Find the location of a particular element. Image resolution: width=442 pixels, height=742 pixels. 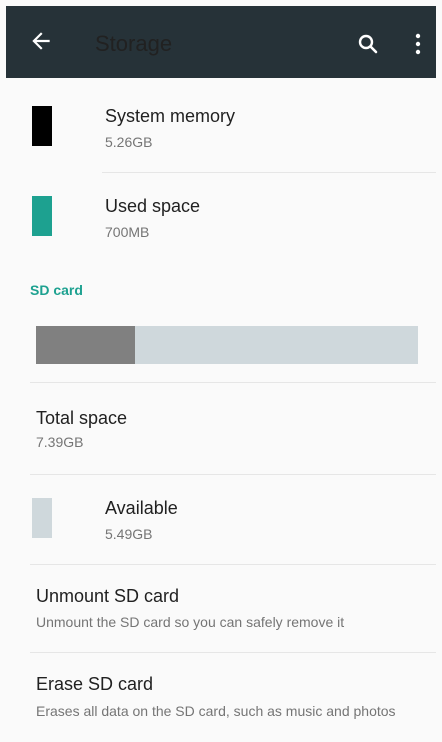

more-vert-icon is located at coordinates (418, 44).